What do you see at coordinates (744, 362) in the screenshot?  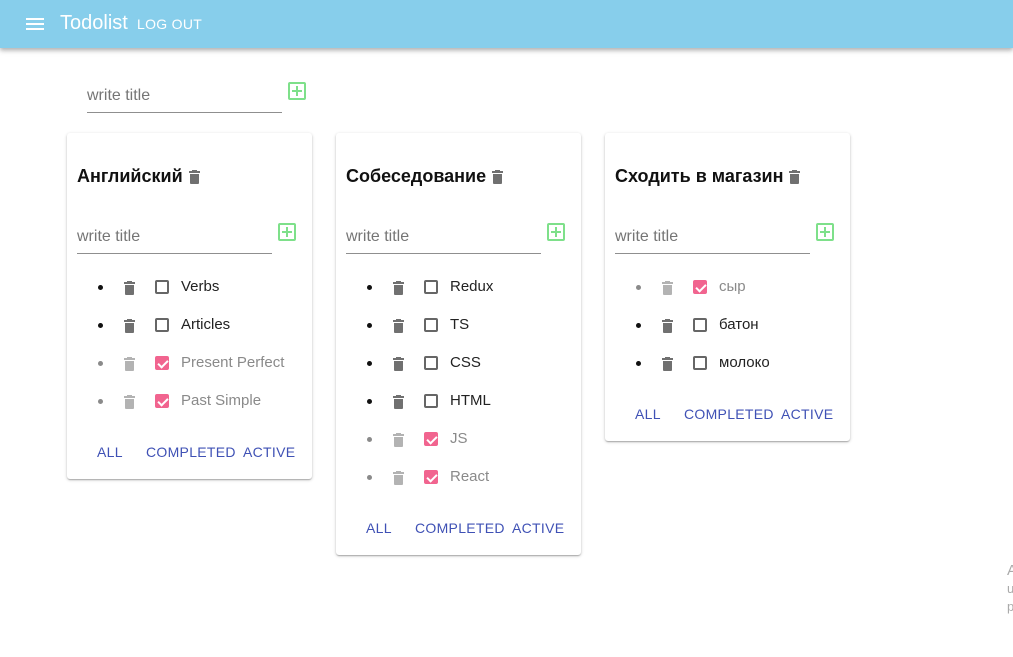 I see `task-label: молоко` at bounding box center [744, 362].